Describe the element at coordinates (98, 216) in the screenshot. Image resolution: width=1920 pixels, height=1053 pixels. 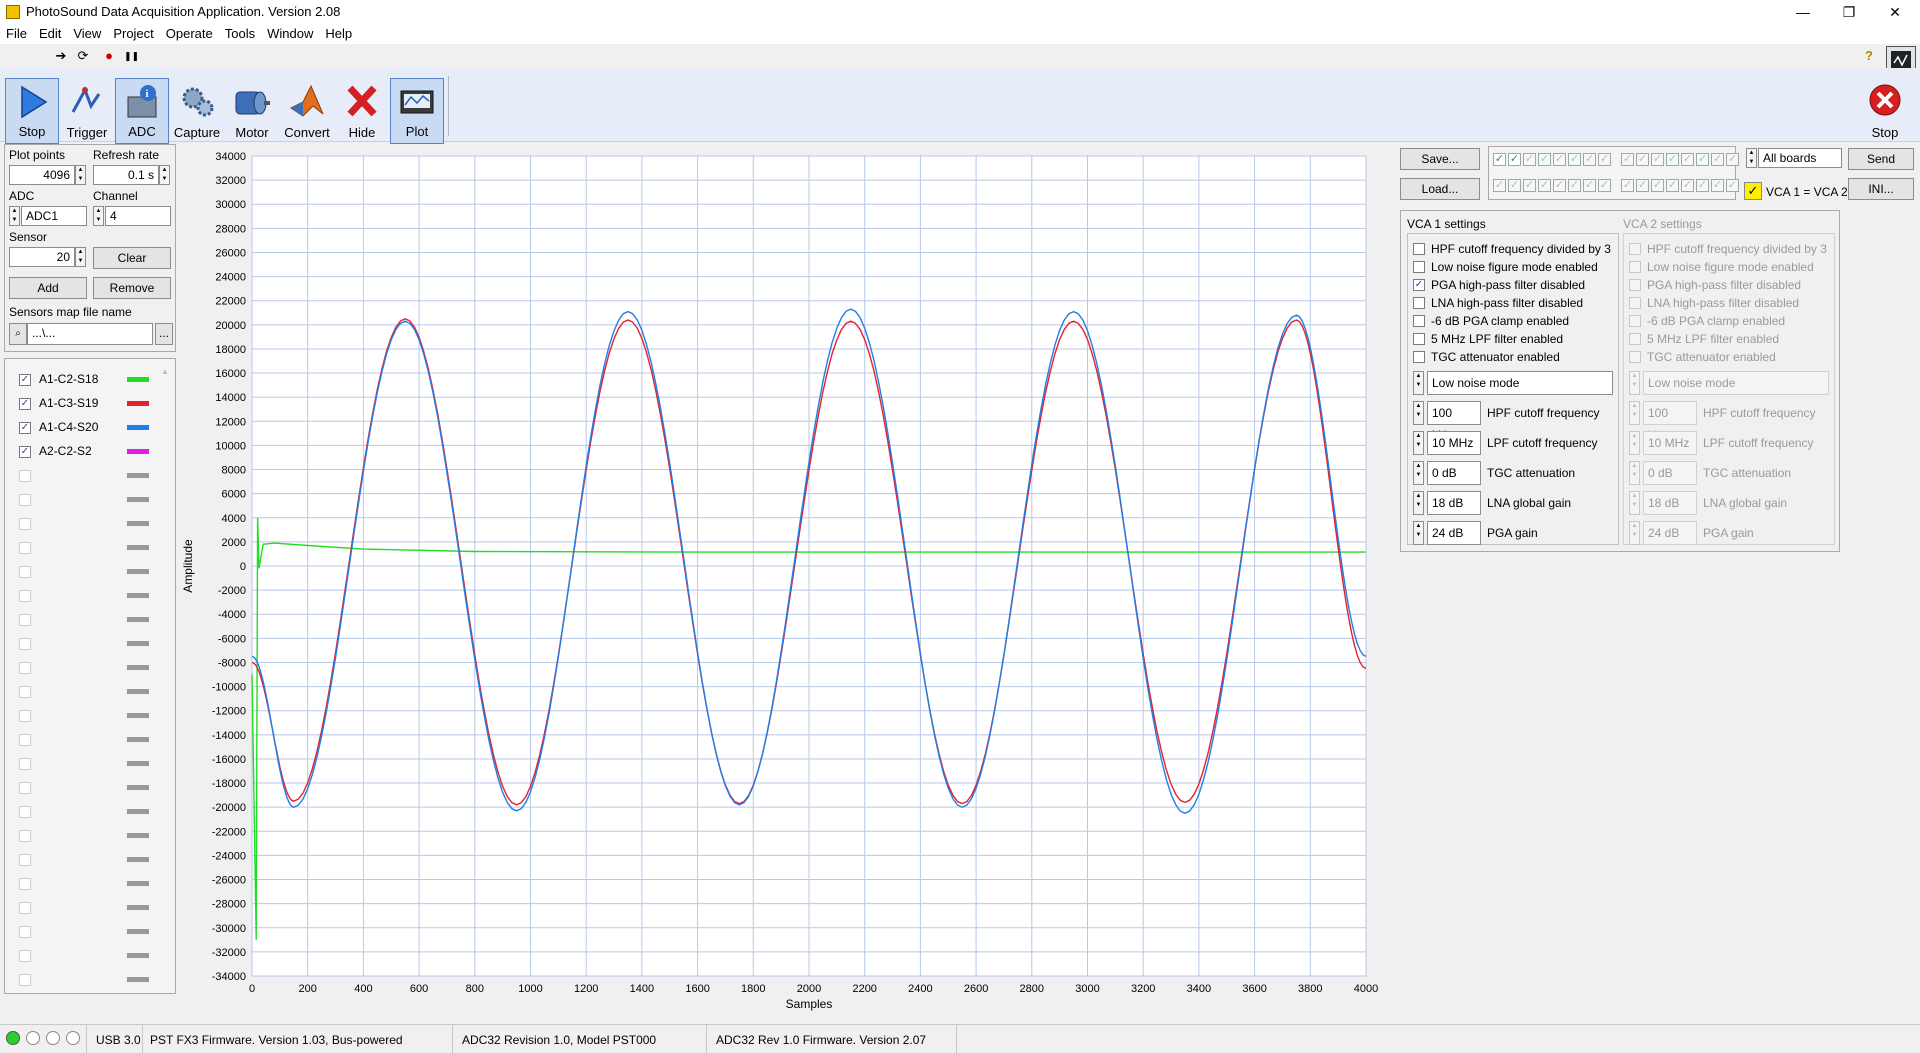
I see `channel-stepper: ▲ ▼` at that location.